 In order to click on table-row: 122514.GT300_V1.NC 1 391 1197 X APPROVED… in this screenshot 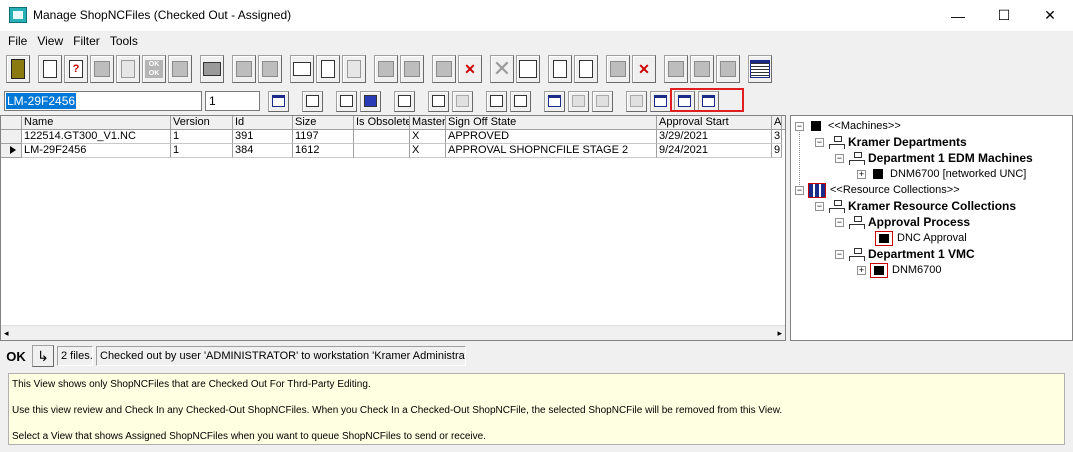, I will do `click(393, 137)`.